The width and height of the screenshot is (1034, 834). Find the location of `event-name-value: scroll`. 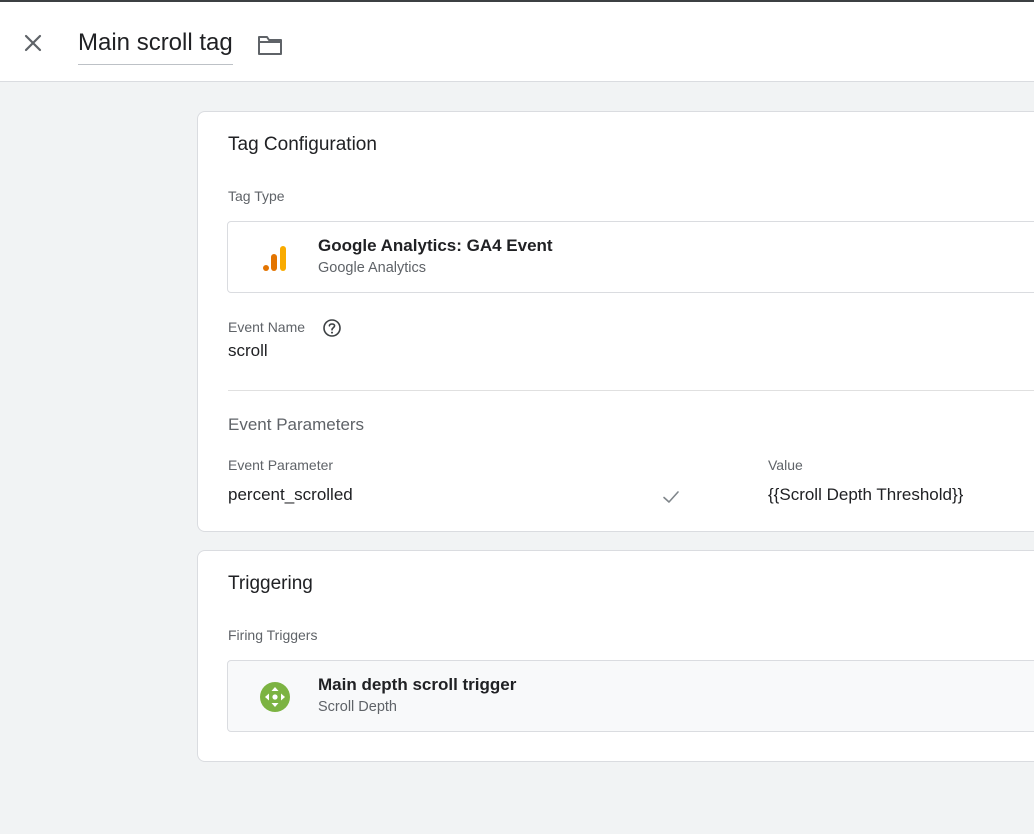

event-name-value: scroll is located at coordinates (248, 350).